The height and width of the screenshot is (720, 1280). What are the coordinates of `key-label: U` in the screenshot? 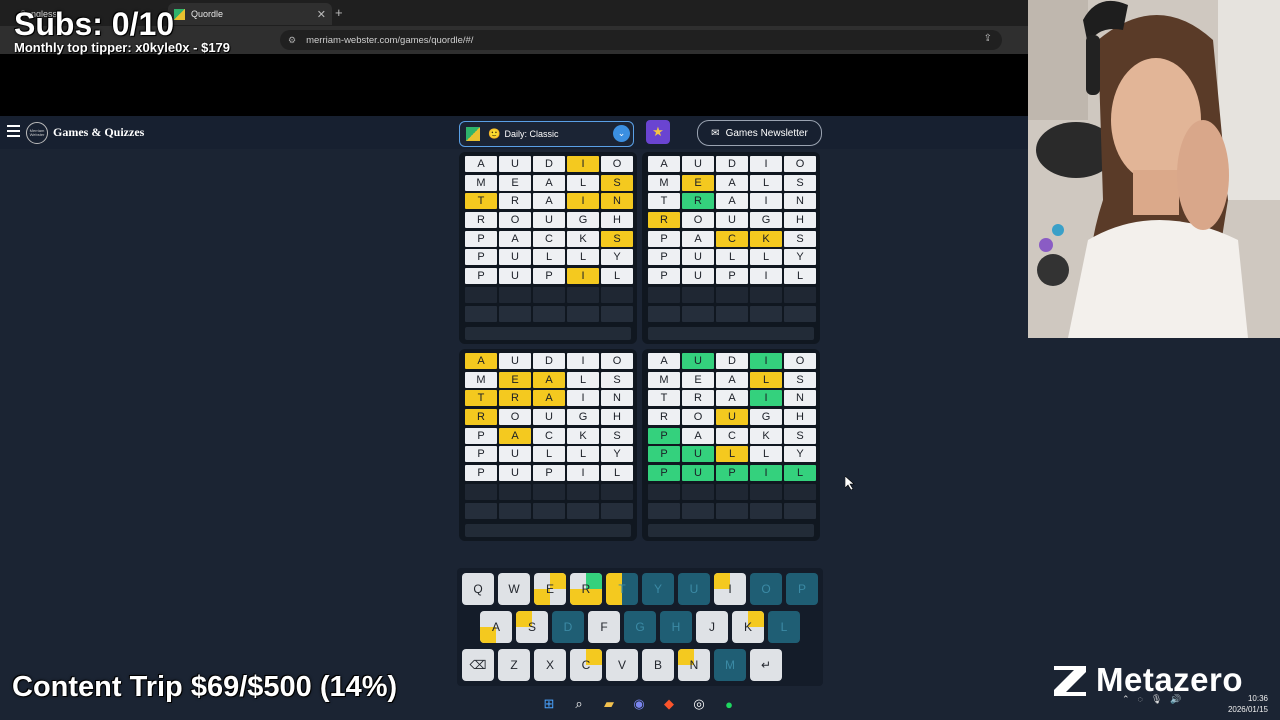 It's located at (694, 589).